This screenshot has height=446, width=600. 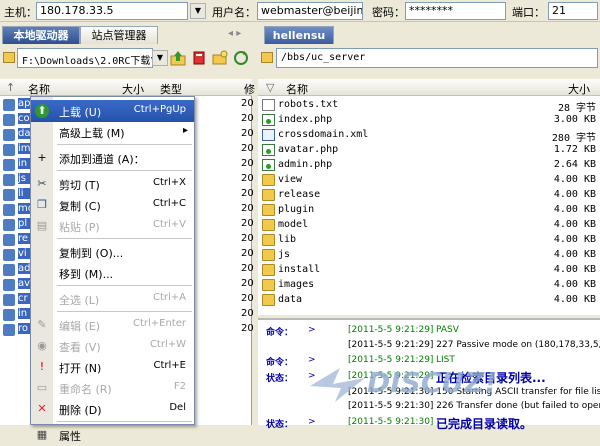 I want to click on open-icon: !, so click(x=42, y=366).